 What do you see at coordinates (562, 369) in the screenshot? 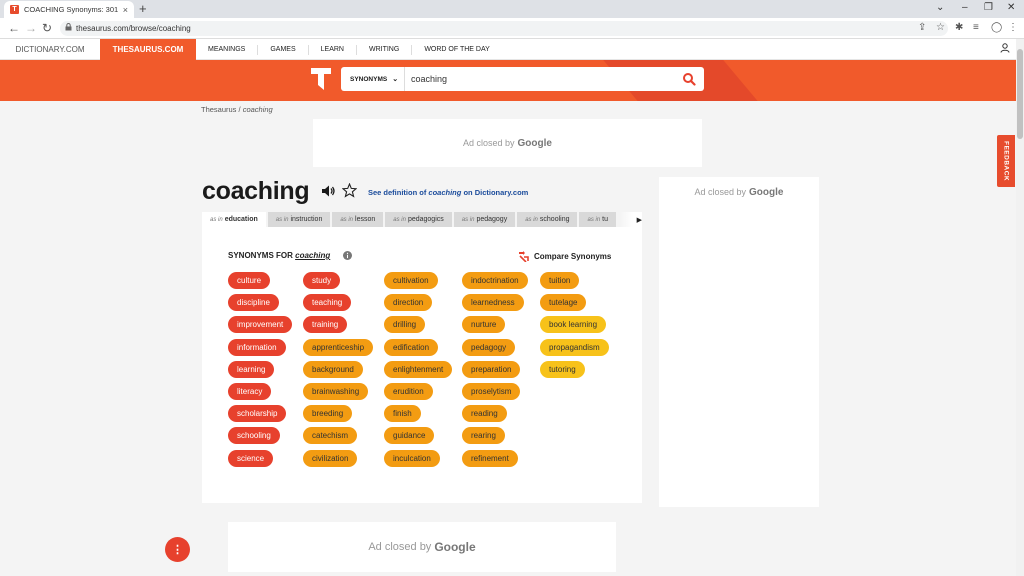
I see `synonym-pill: tutoring` at bounding box center [562, 369].